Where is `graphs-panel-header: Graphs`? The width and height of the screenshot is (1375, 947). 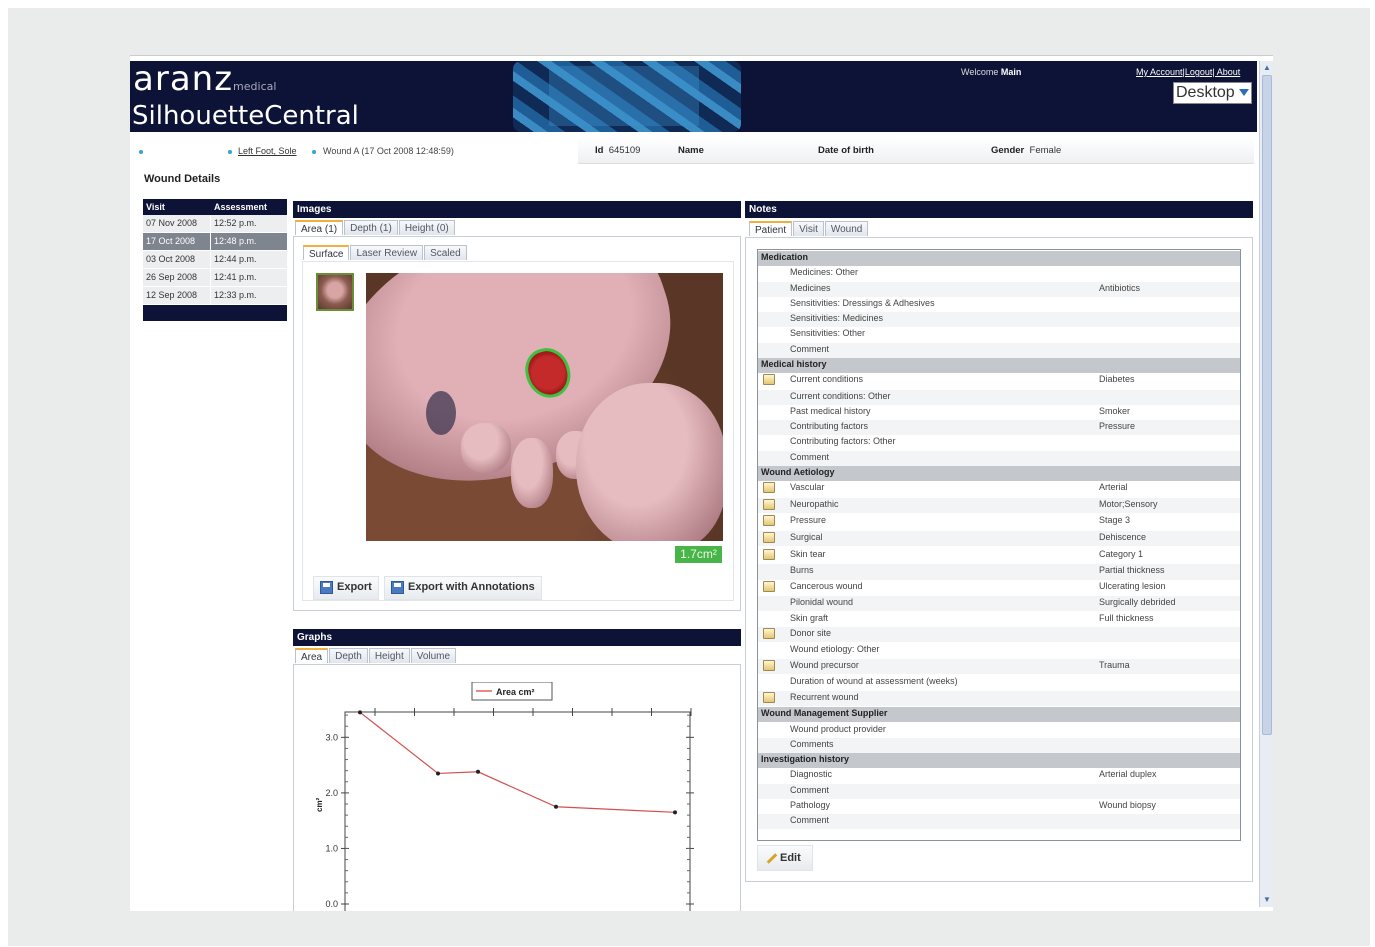 graphs-panel-header: Graphs is located at coordinates (517, 637).